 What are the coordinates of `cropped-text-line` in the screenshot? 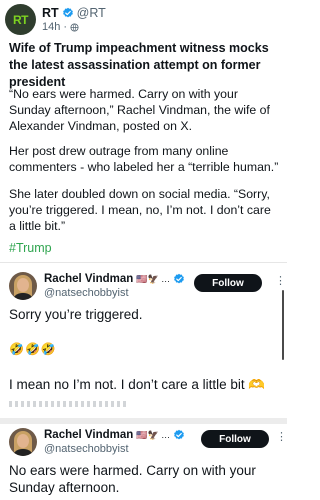 It's located at (69, 404).